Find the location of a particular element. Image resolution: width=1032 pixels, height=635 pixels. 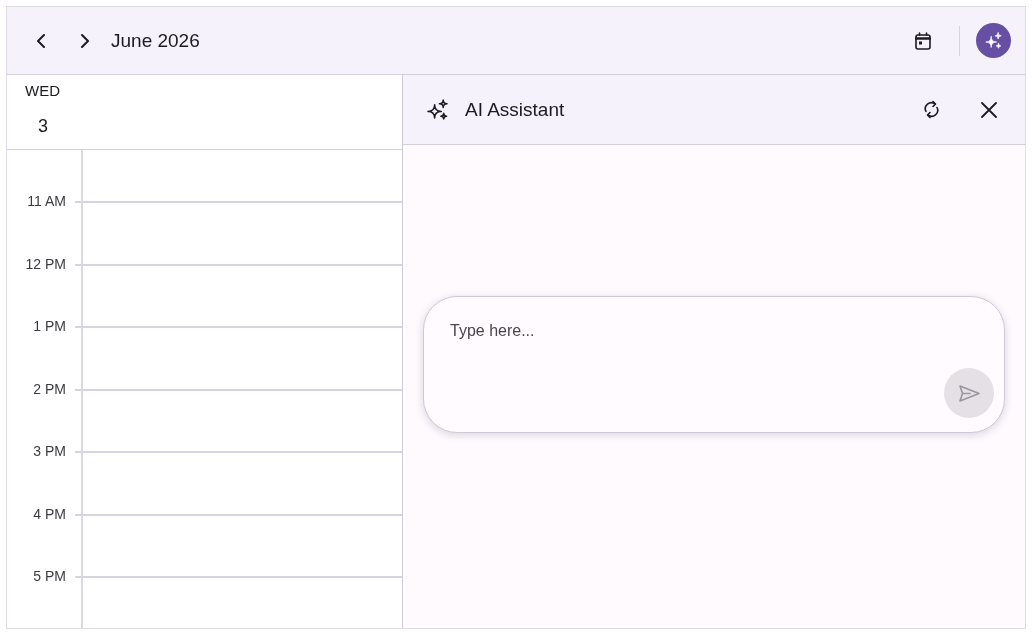

date-number: 3 is located at coordinates (43, 126).